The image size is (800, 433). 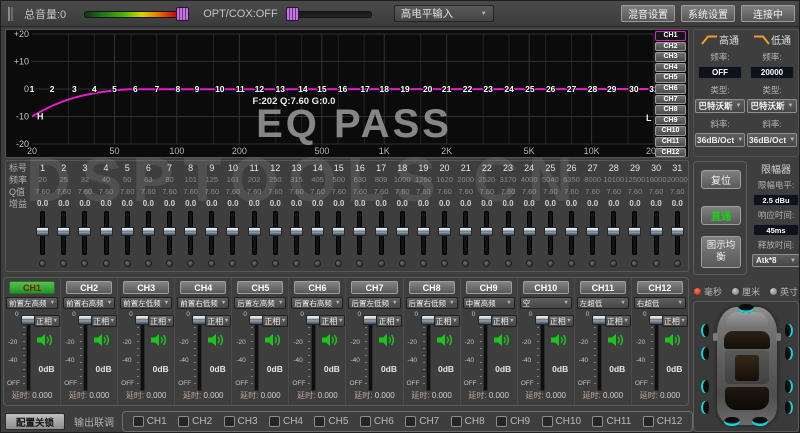 What do you see at coordinates (721, 215) in the screenshot?
I see `bypass-button: 直通` at bounding box center [721, 215].